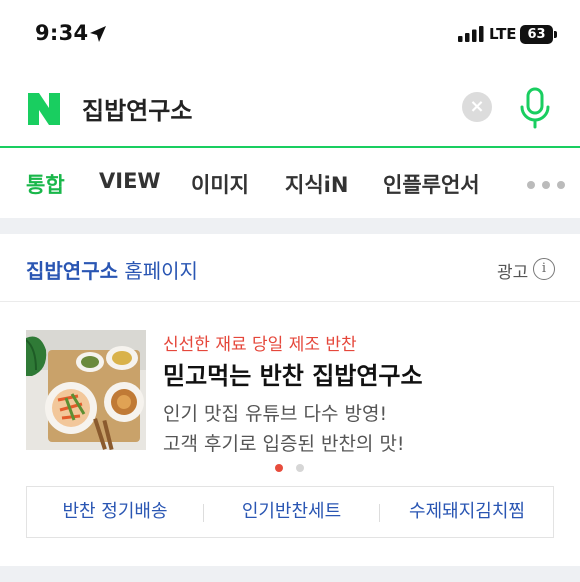 The width and height of the screenshot is (580, 582). Describe the element at coordinates (467, 512) in the screenshot. I see `sitelink-kimchi-jjim: 수제돼지김치찜` at that location.